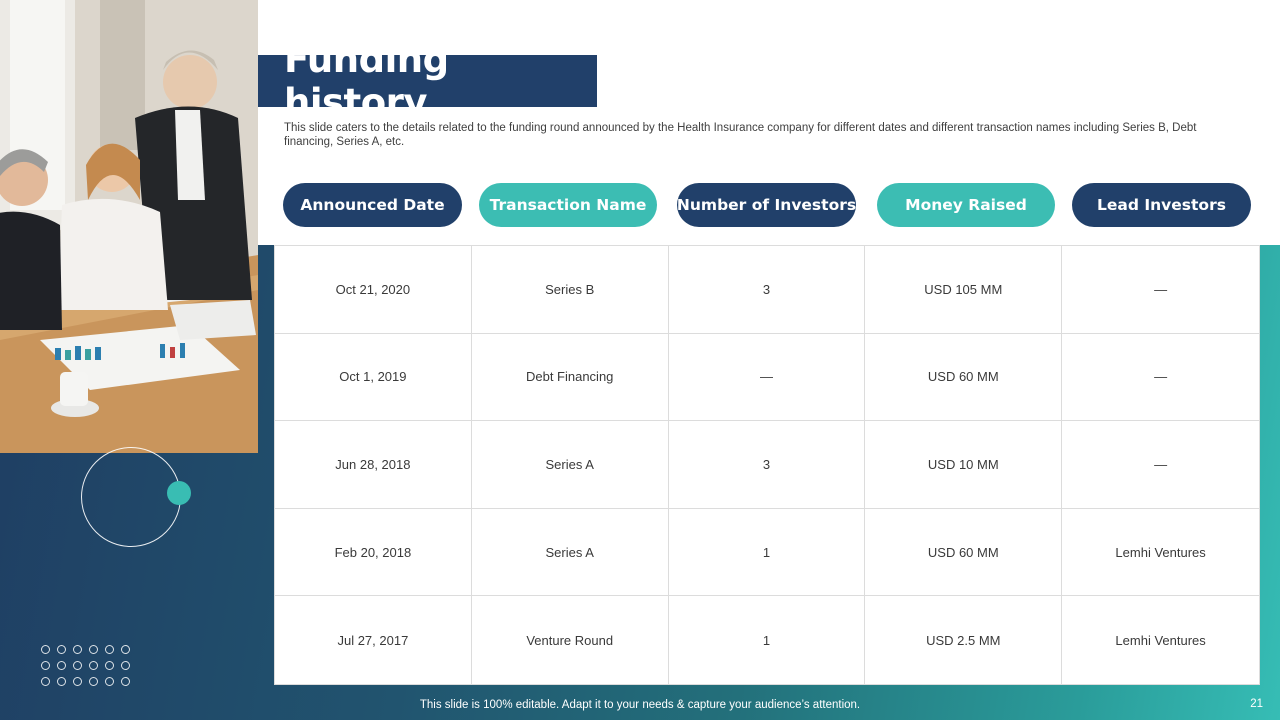 The image size is (1280, 720). I want to click on table-cell-date: Feb 20, 2018, so click(373, 552).